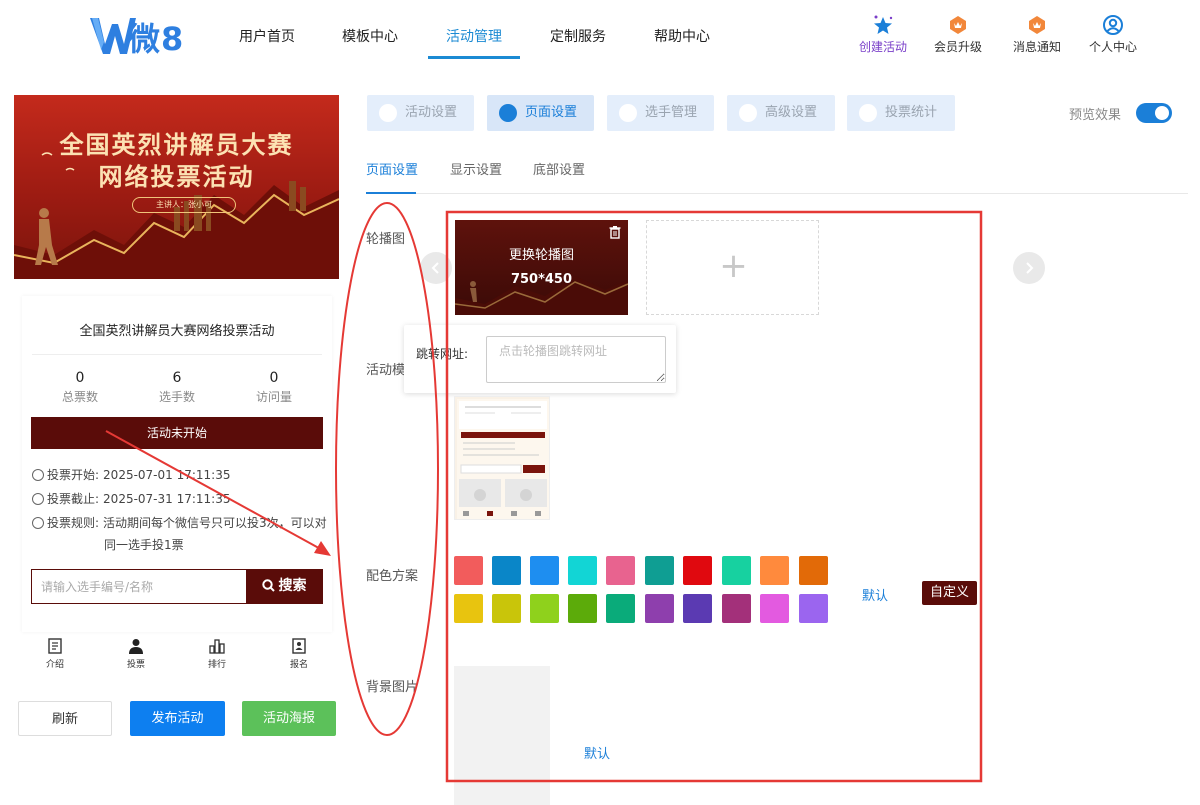  I want to click on subtab-display-settings: 显示设置, so click(476, 168).